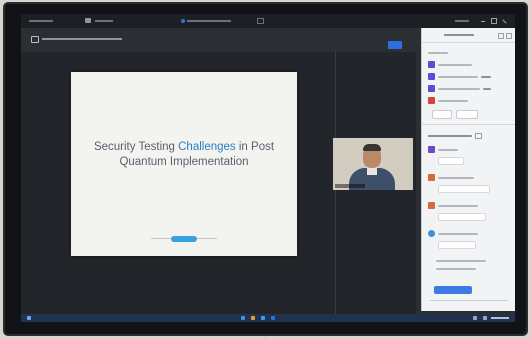 Image resolution: width=531 pixels, height=339 pixels. Describe the element at coordinates (184, 239) in the screenshot. I see `slide-footer-badge` at that location.